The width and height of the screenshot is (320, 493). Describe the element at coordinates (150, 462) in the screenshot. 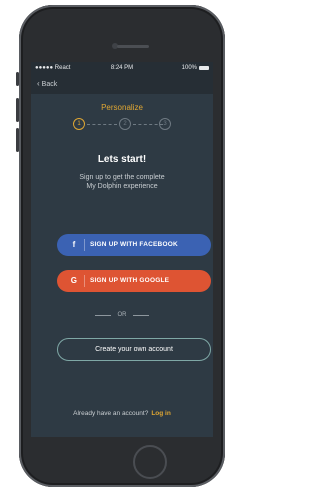

I see `home-button` at that location.